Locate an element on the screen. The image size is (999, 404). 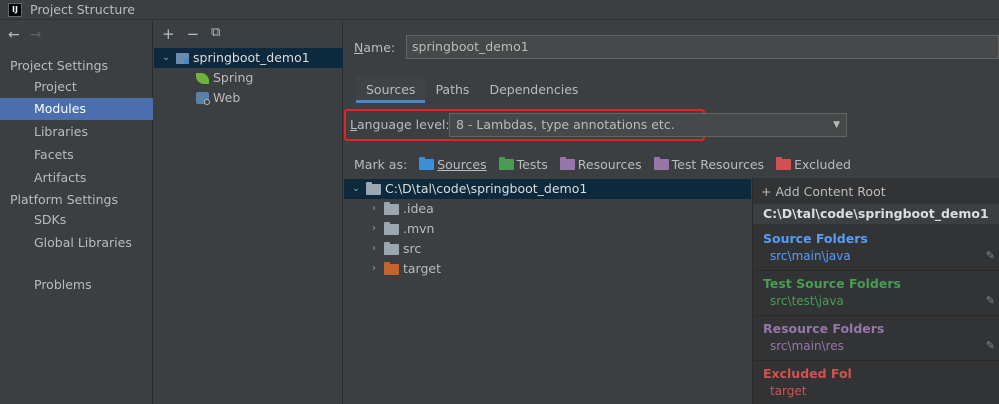
dropdown-arrow-icon: ▼ is located at coordinates (836, 125).